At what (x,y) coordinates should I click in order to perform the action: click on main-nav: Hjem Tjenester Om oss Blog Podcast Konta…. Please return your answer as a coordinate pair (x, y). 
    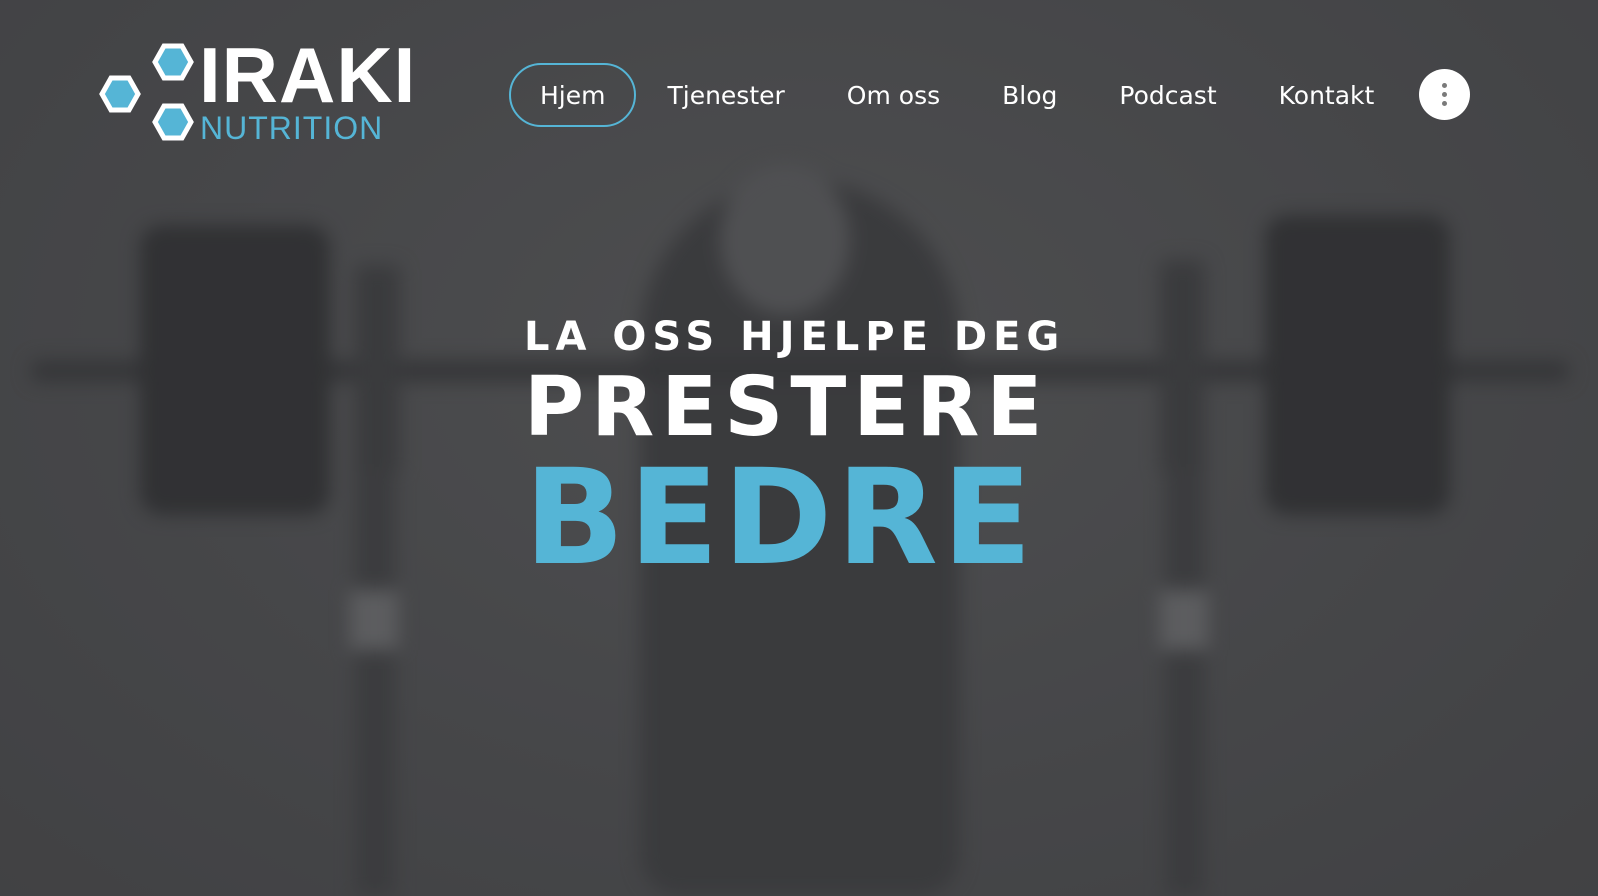
    Looking at the image, I should click on (957, 95).